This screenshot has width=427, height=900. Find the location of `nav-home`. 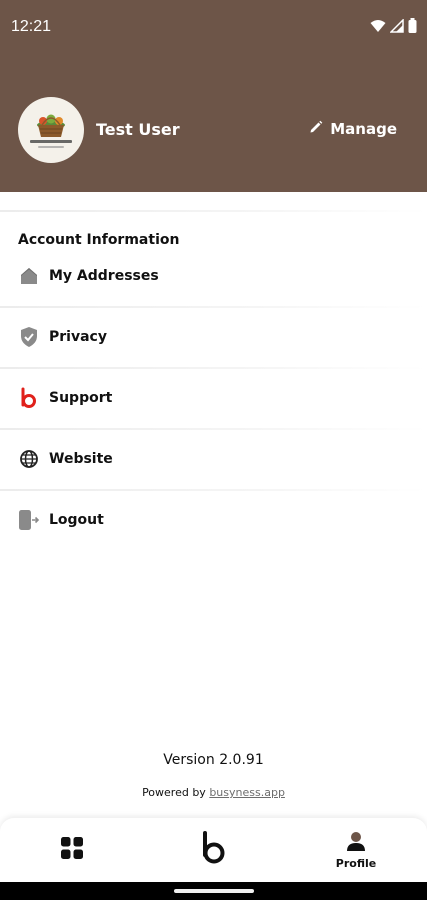

nav-home is located at coordinates (72, 850).